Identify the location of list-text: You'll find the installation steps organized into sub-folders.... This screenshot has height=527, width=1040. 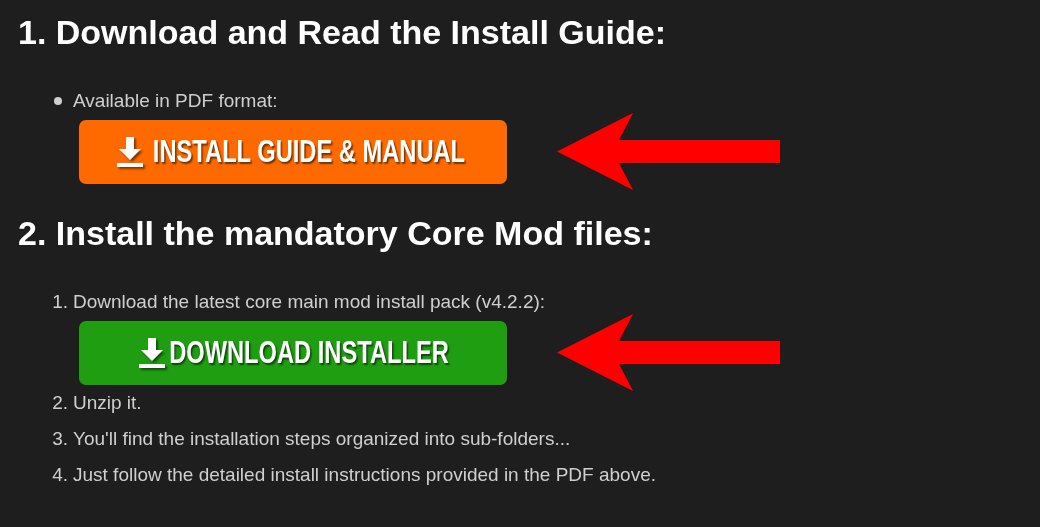
(322, 439).